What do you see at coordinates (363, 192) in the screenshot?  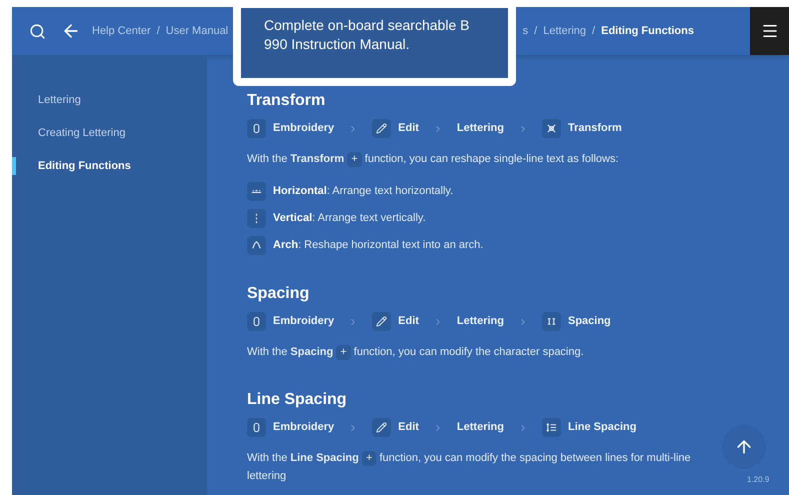 I see `option-text: Horizontal: Arrange text horizontally.` at bounding box center [363, 192].